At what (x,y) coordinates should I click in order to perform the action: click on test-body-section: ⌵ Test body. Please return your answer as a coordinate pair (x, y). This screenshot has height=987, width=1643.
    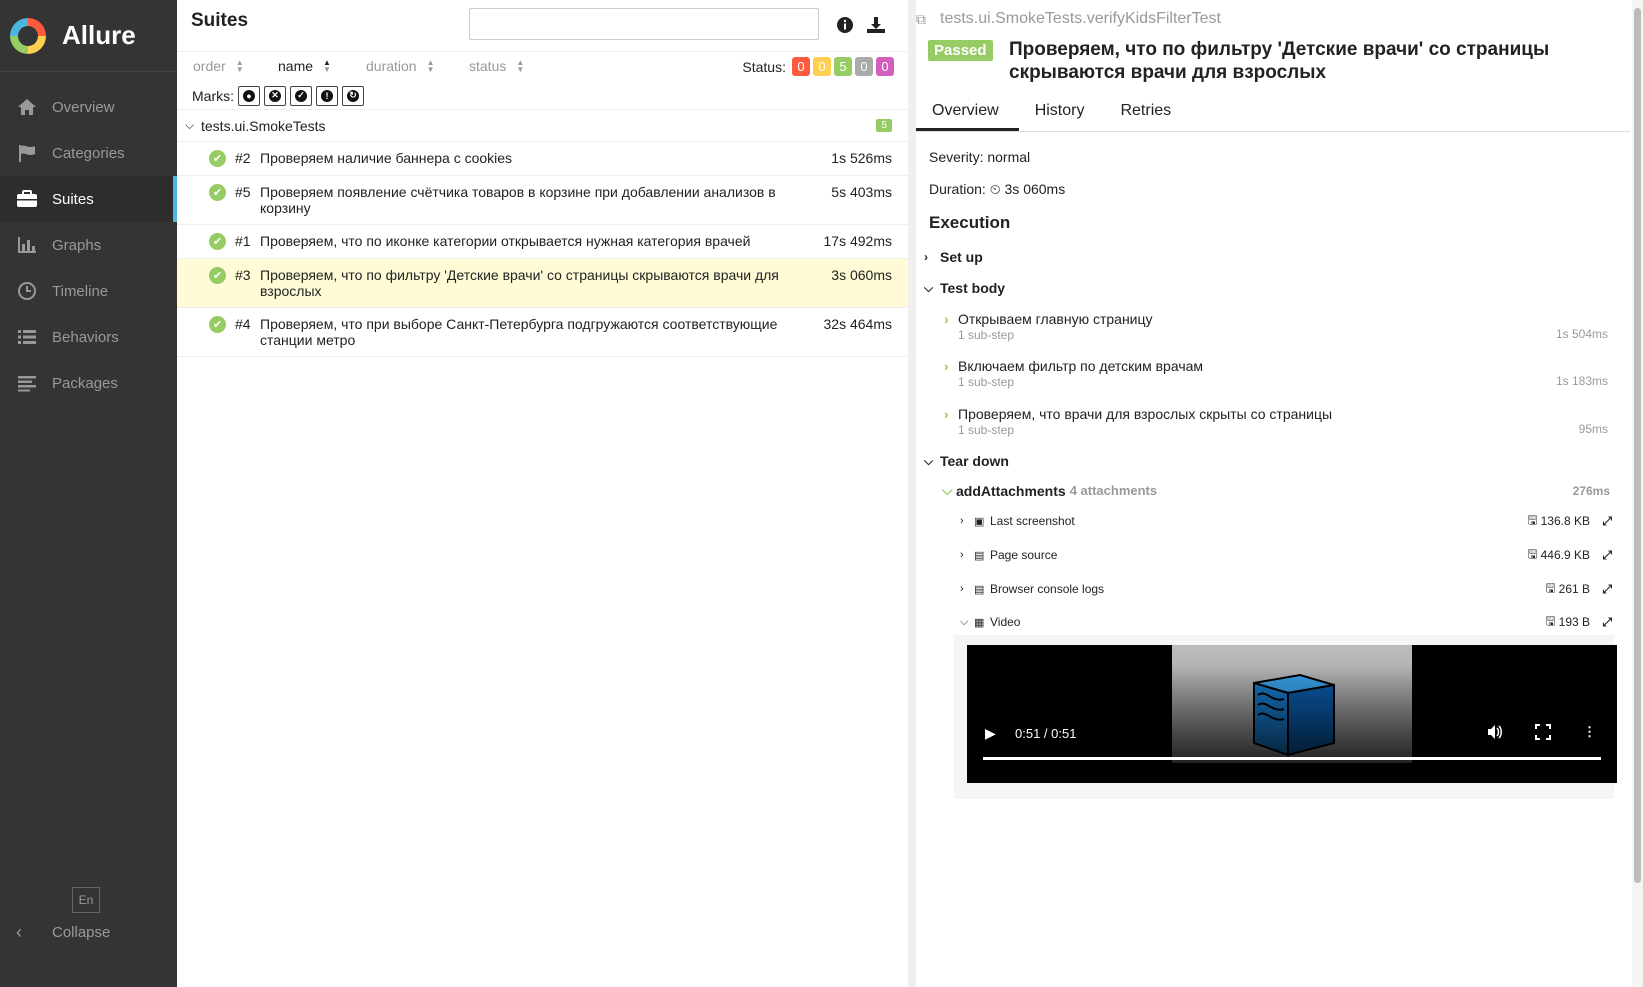
    Looking at the image, I should click on (964, 288).